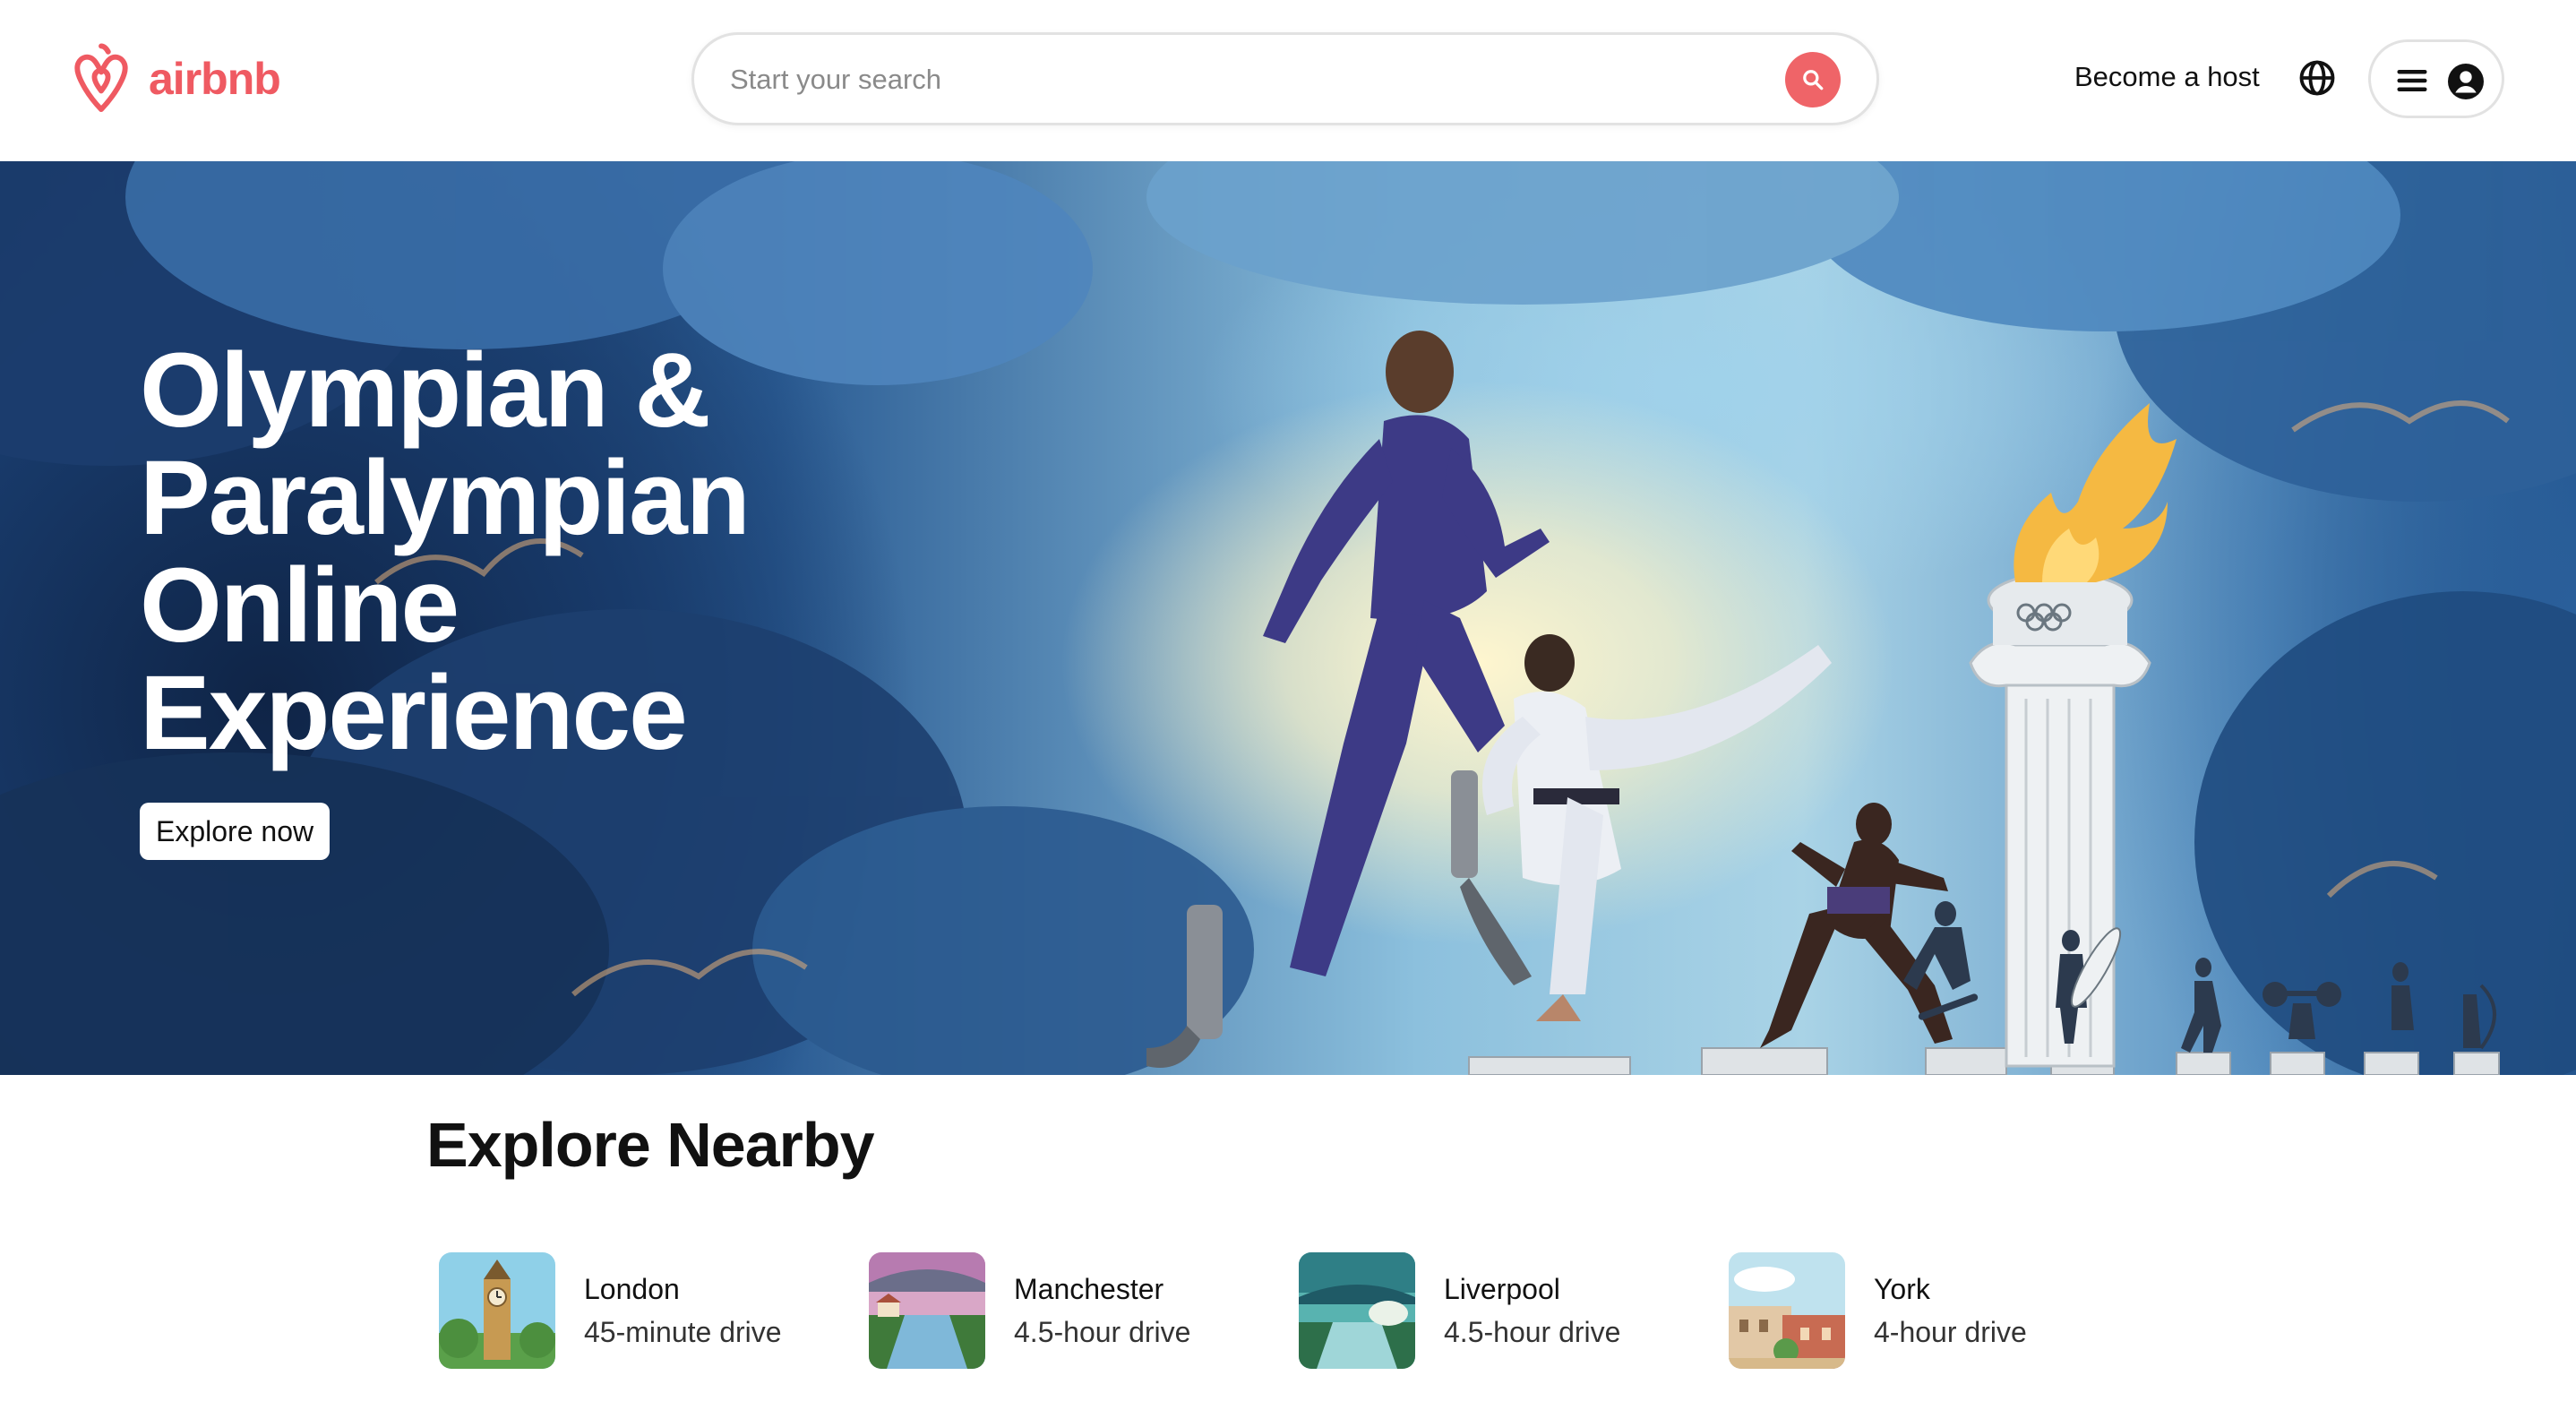  Describe the element at coordinates (2466, 81) in the screenshot. I see `user-avatar-icon` at that location.